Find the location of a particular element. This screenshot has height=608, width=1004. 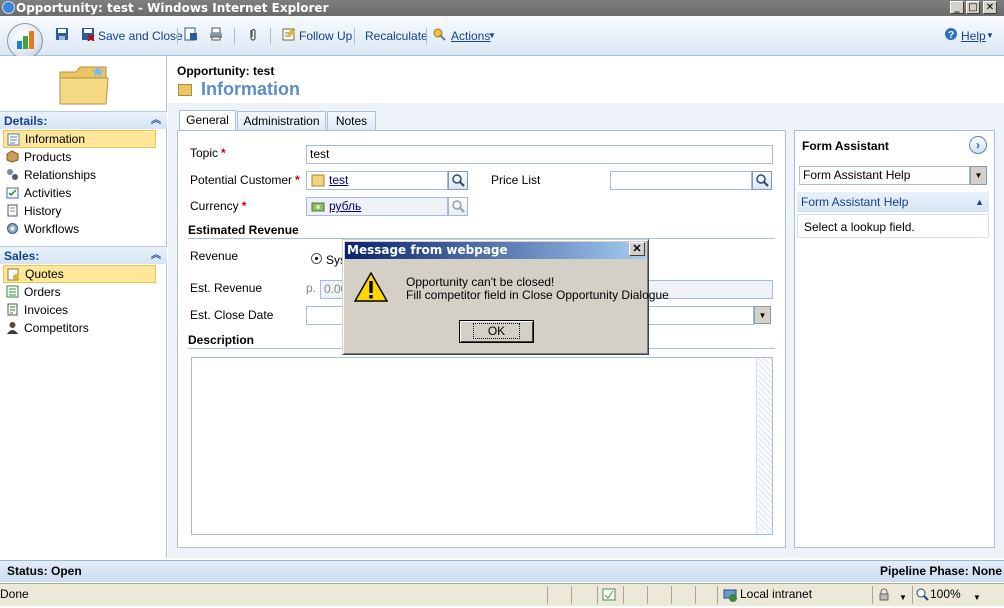

tab-administration: Administration is located at coordinates (281, 121).